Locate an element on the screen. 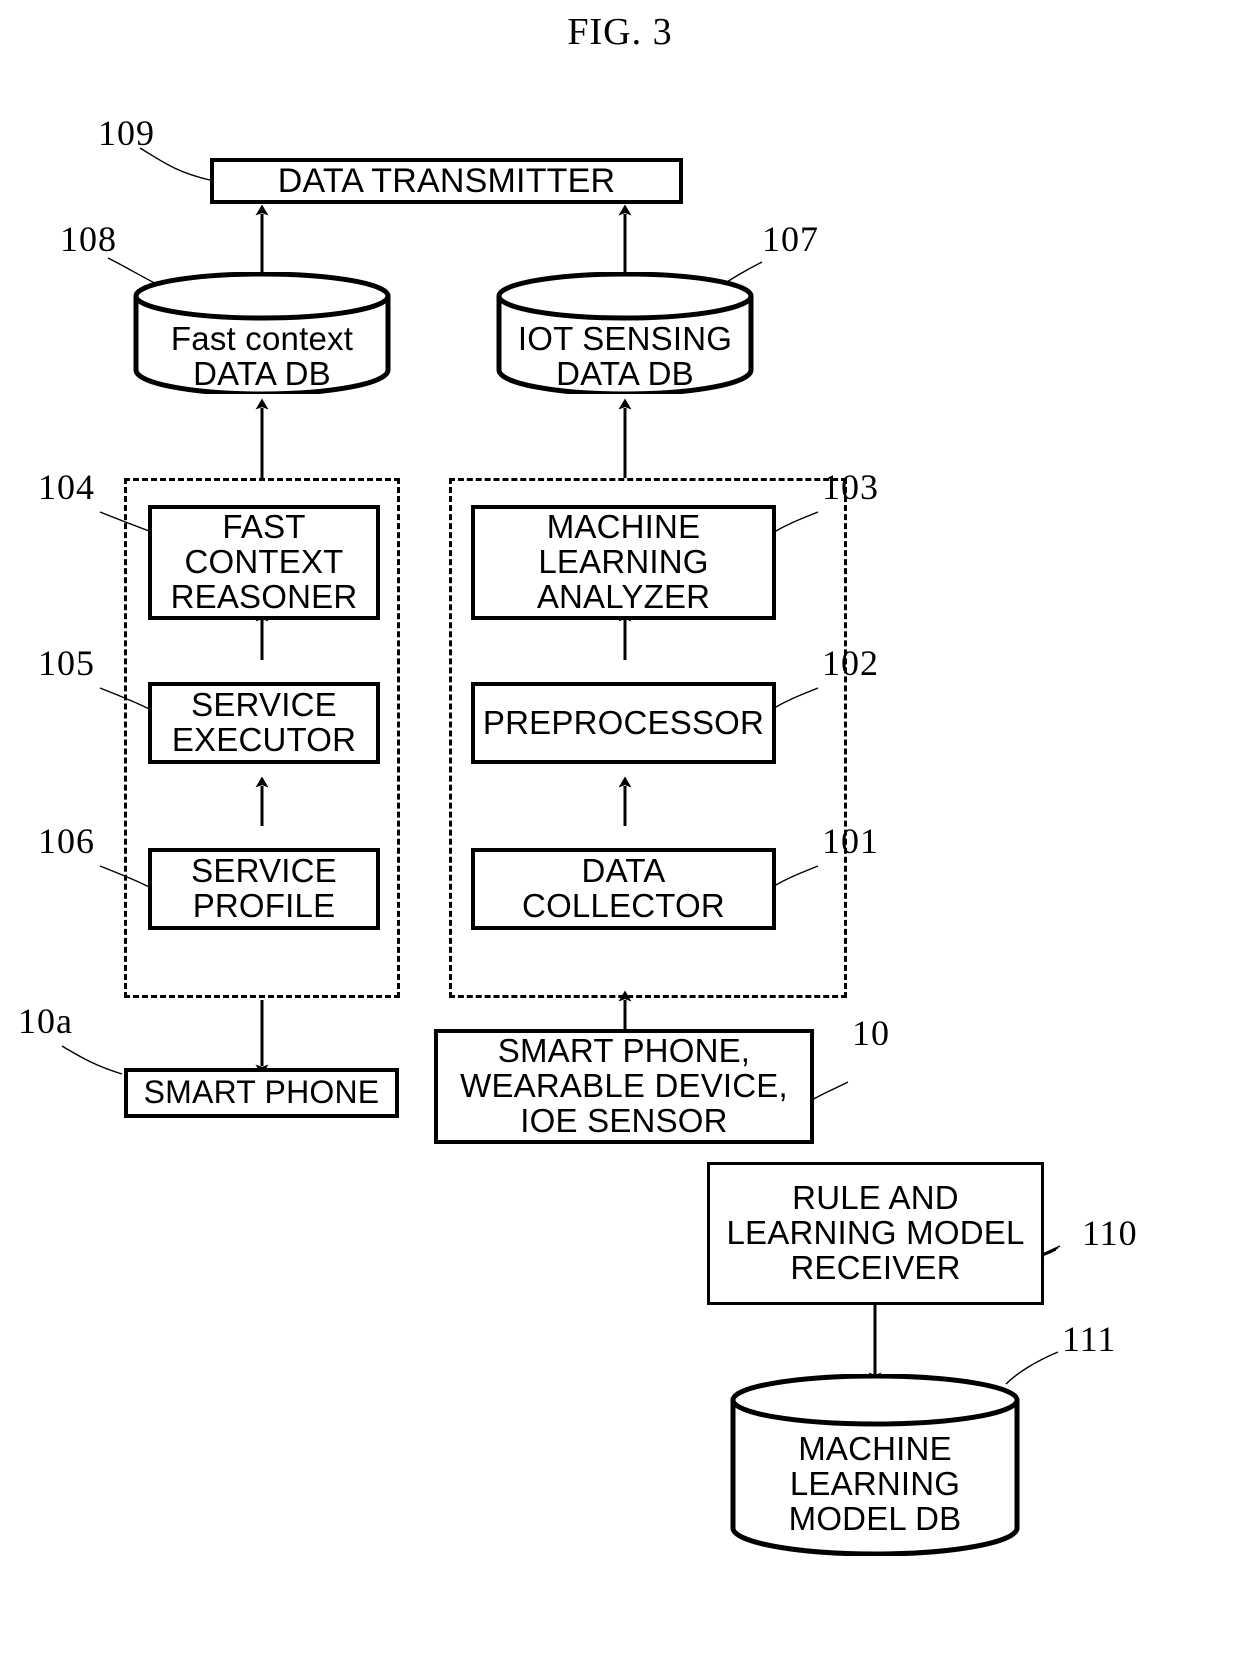 The height and width of the screenshot is (1665, 1240). ref-108: 108 is located at coordinates (88, 239).